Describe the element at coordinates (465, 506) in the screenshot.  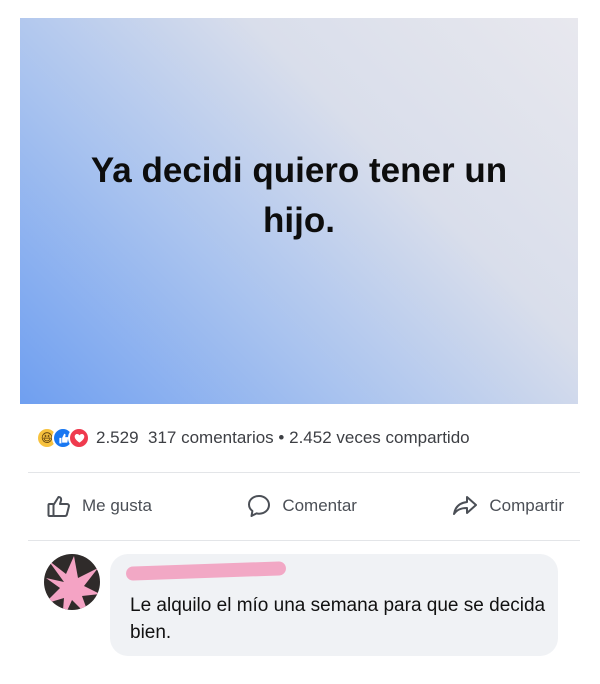
I see `share-arrow-icon` at that location.